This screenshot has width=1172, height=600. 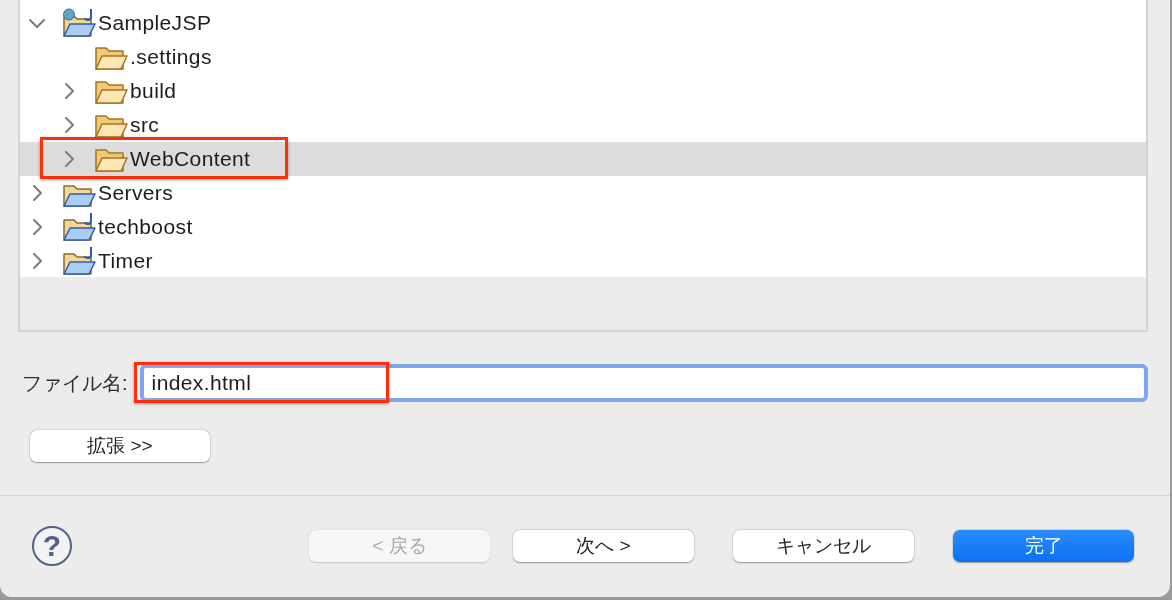 I want to click on tree-item-label: src, so click(x=145, y=125).